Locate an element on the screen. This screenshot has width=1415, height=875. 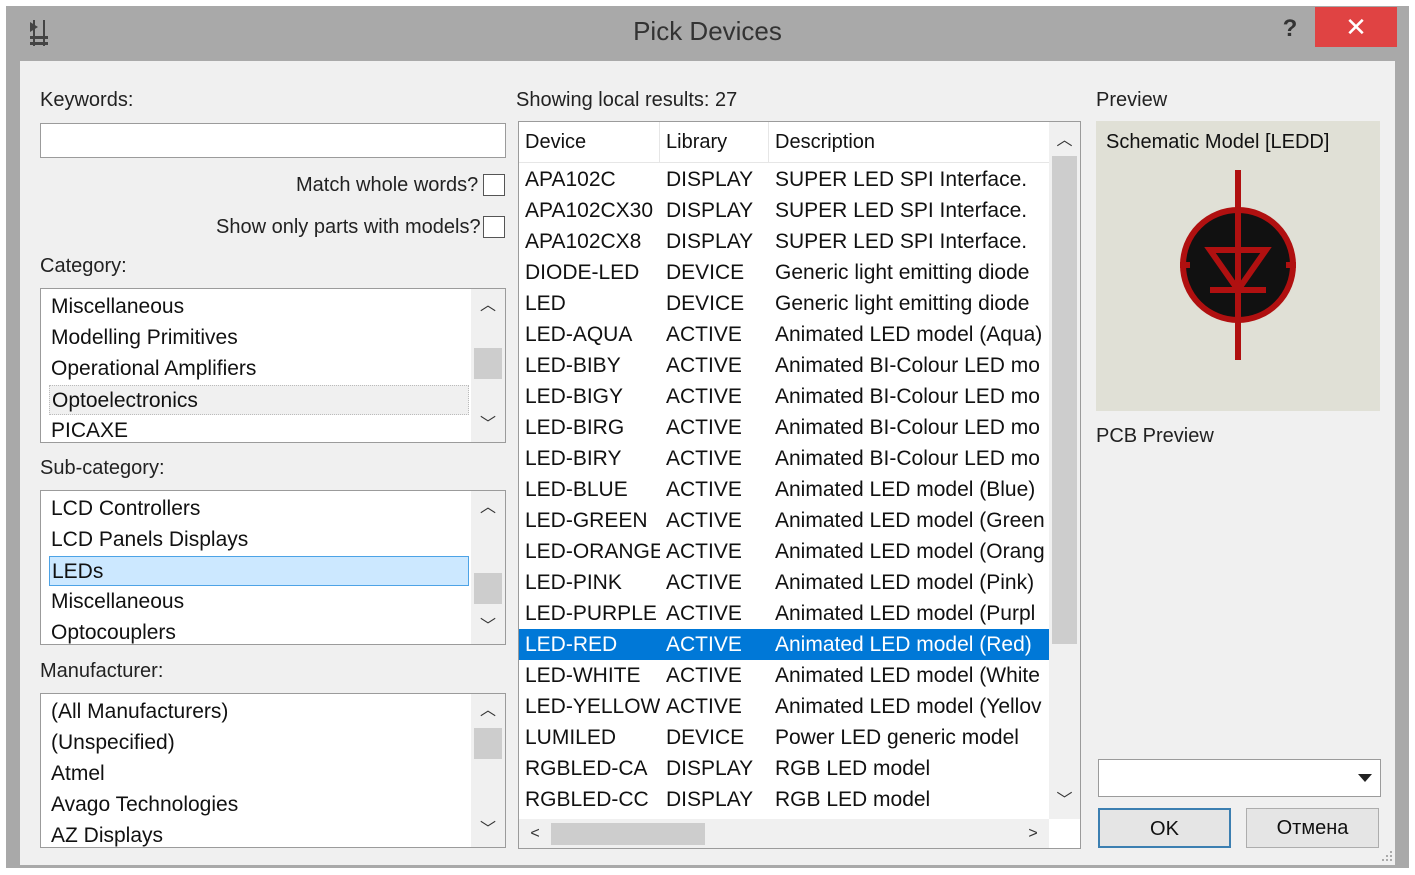
table-vertical-scrollbar: ︿ ﹀ is located at coordinates (1064, 470).